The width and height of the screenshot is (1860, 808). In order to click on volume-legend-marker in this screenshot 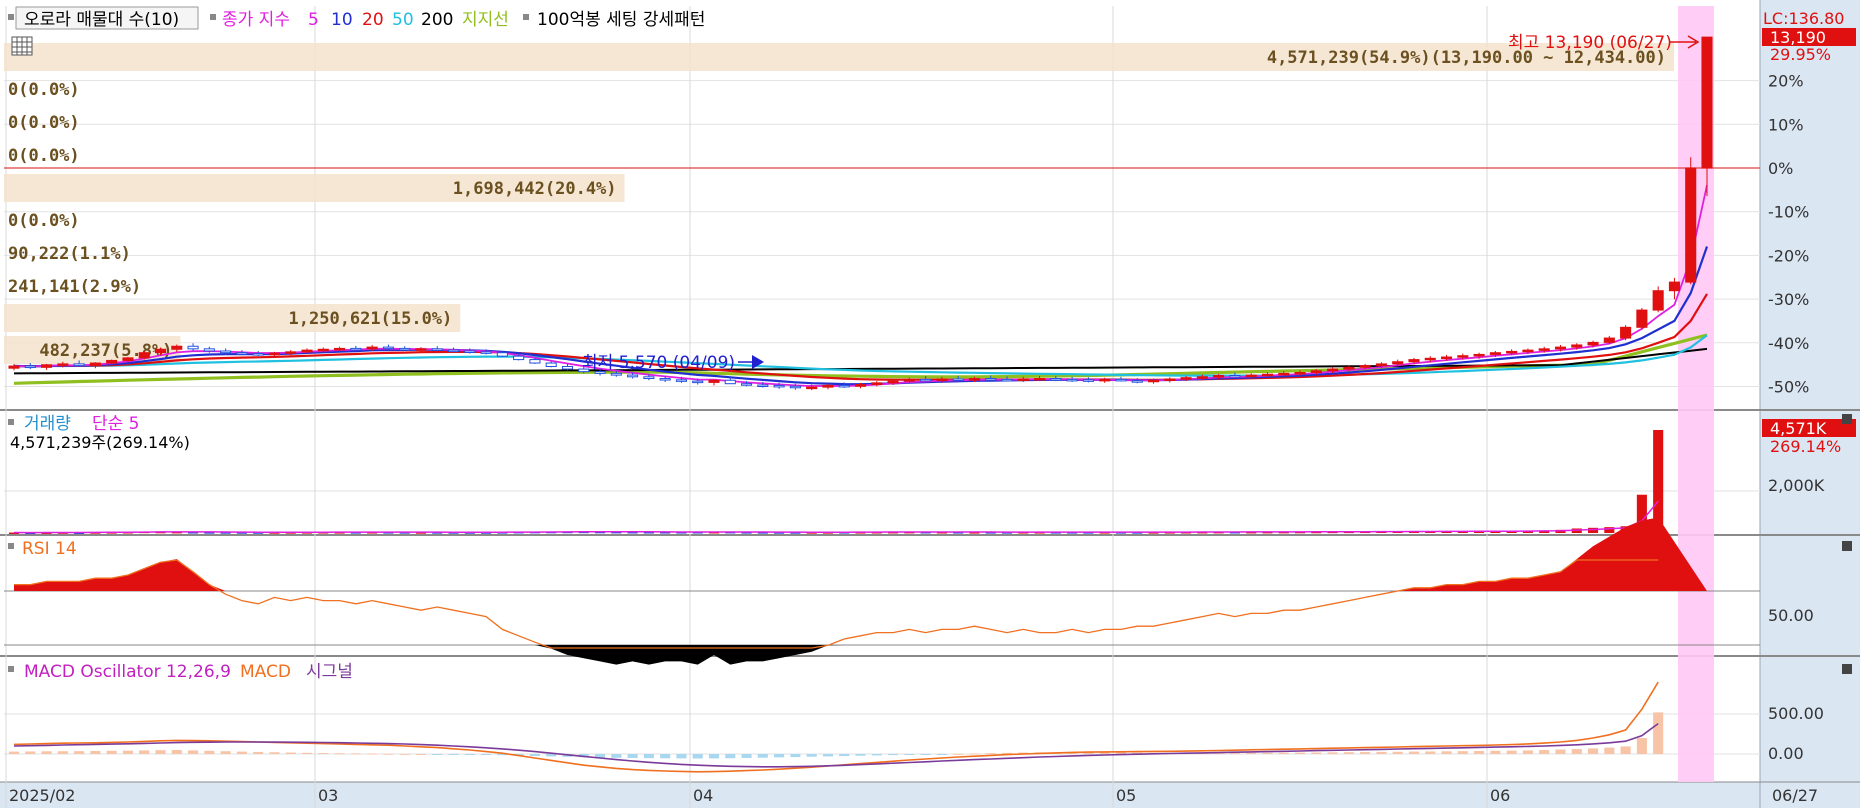, I will do `click(11, 422)`.